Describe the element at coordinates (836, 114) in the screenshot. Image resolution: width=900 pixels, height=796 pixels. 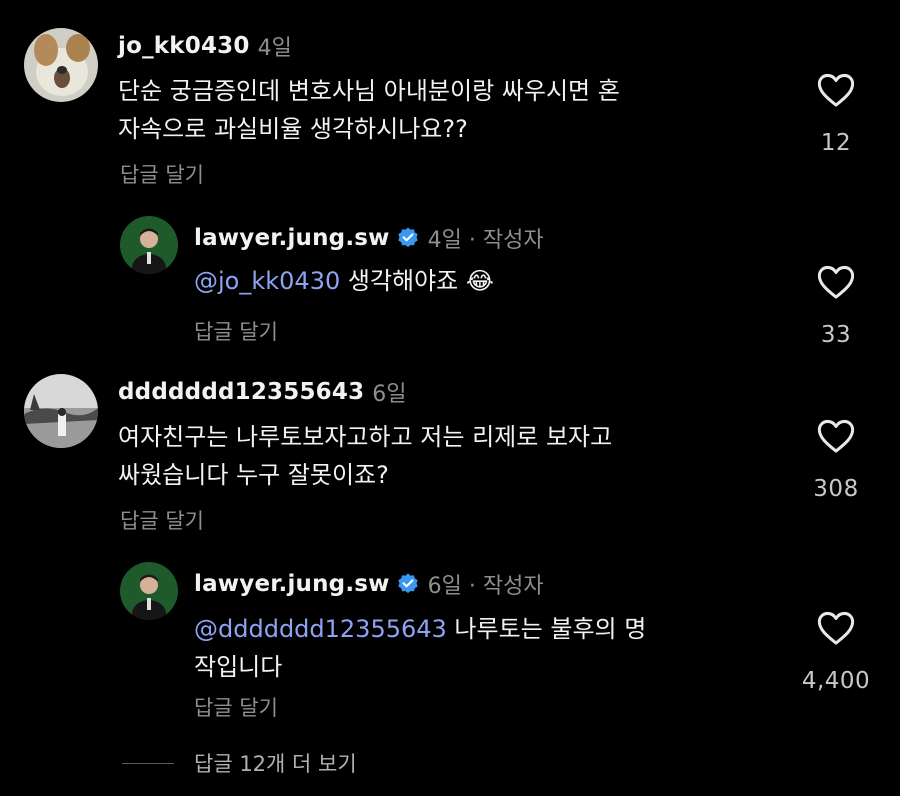
I see `like-button: 12` at that location.